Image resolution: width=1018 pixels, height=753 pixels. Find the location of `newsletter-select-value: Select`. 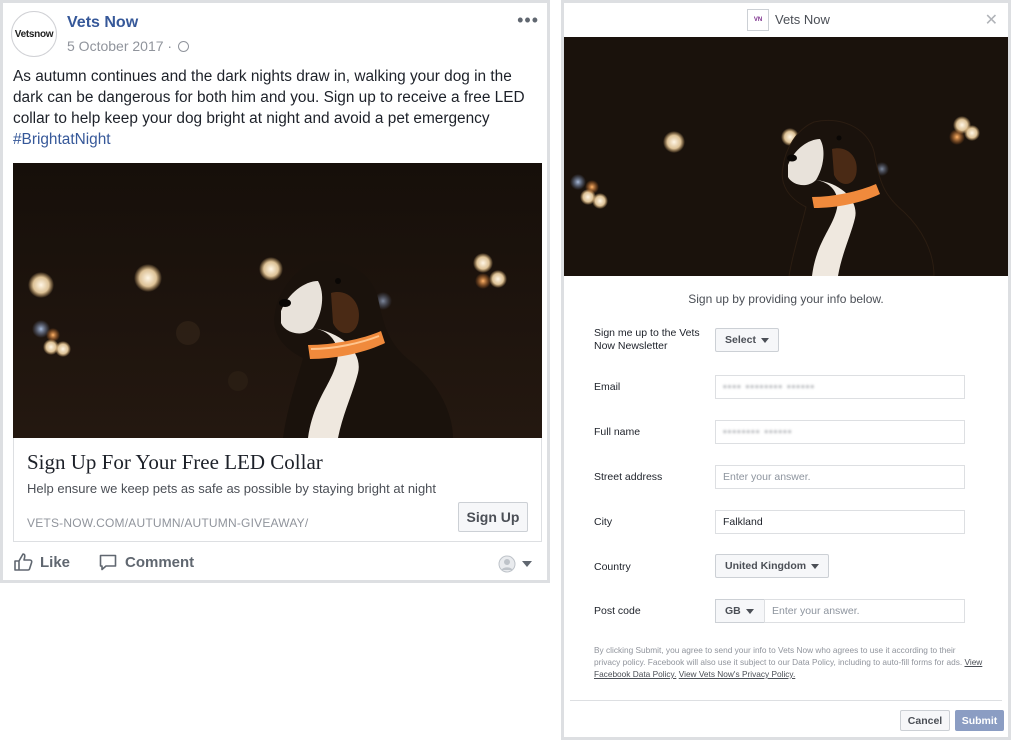

newsletter-select-value: Select is located at coordinates (740, 340).